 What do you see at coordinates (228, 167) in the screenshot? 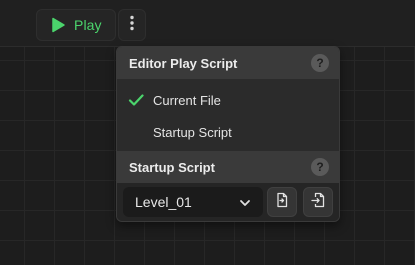
I see `startup-script-header: Startup Script ?` at bounding box center [228, 167].